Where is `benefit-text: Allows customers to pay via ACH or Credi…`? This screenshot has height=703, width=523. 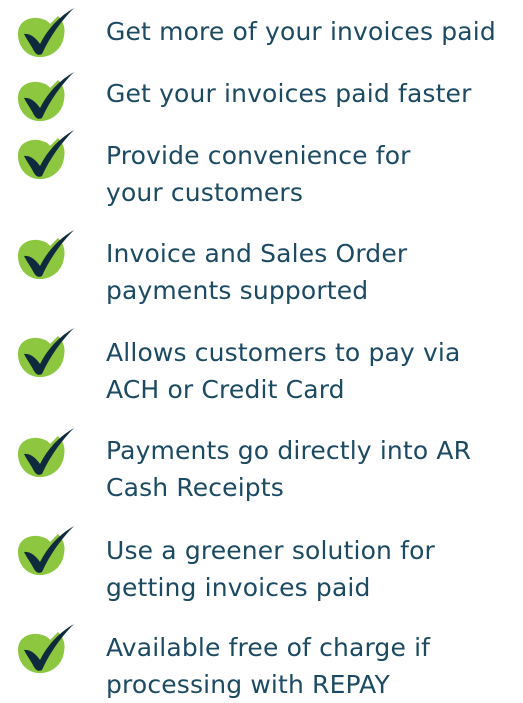
benefit-text: Allows customers to pay via ACH or Credi… is located at coordinates (312, 371).